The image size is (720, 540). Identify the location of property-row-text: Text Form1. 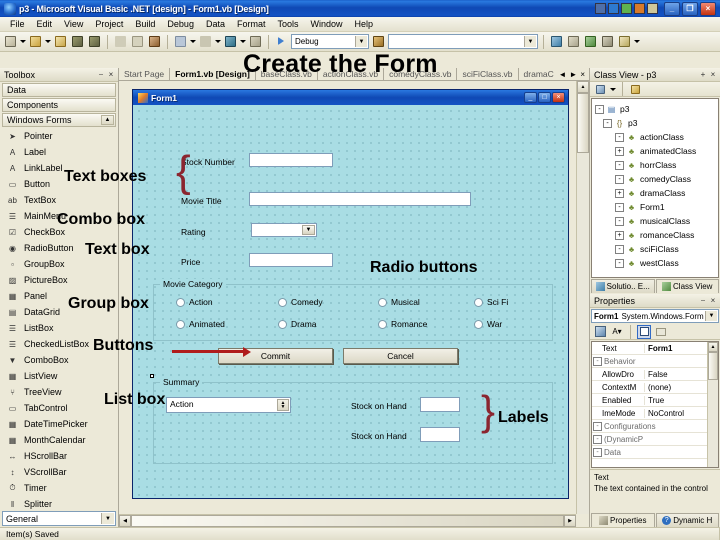
(655, 348).